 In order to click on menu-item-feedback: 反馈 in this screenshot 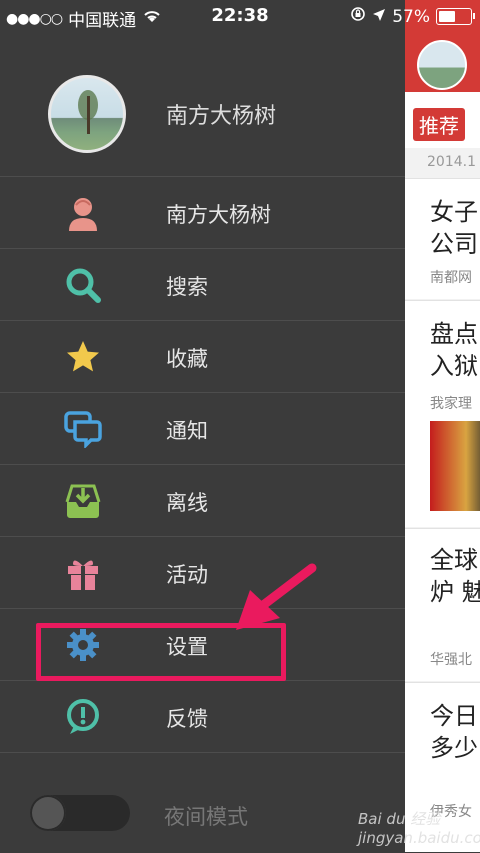, I will do `click(202, 716)`.